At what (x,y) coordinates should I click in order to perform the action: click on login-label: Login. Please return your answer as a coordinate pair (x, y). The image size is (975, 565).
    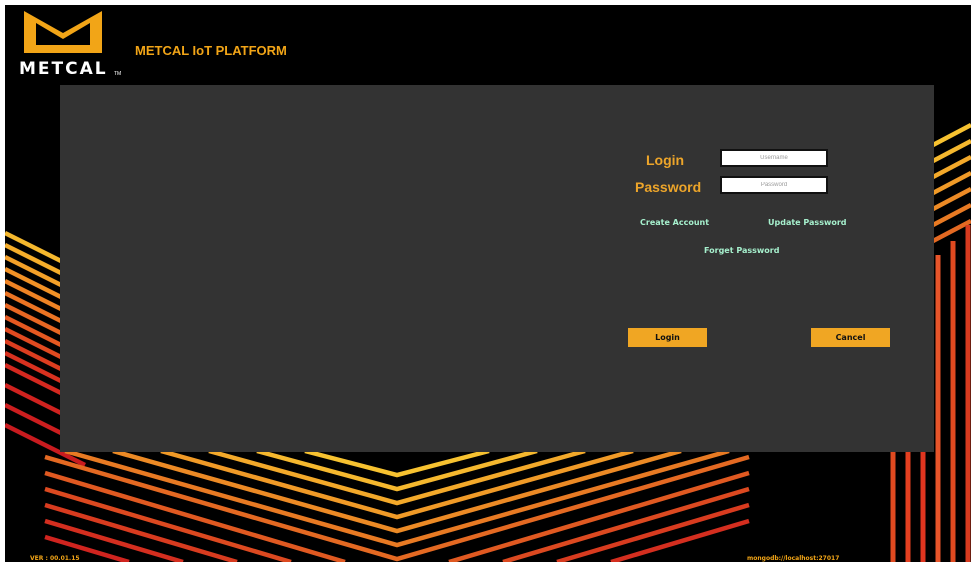
    Looking at the image, I should click on (665, 160).